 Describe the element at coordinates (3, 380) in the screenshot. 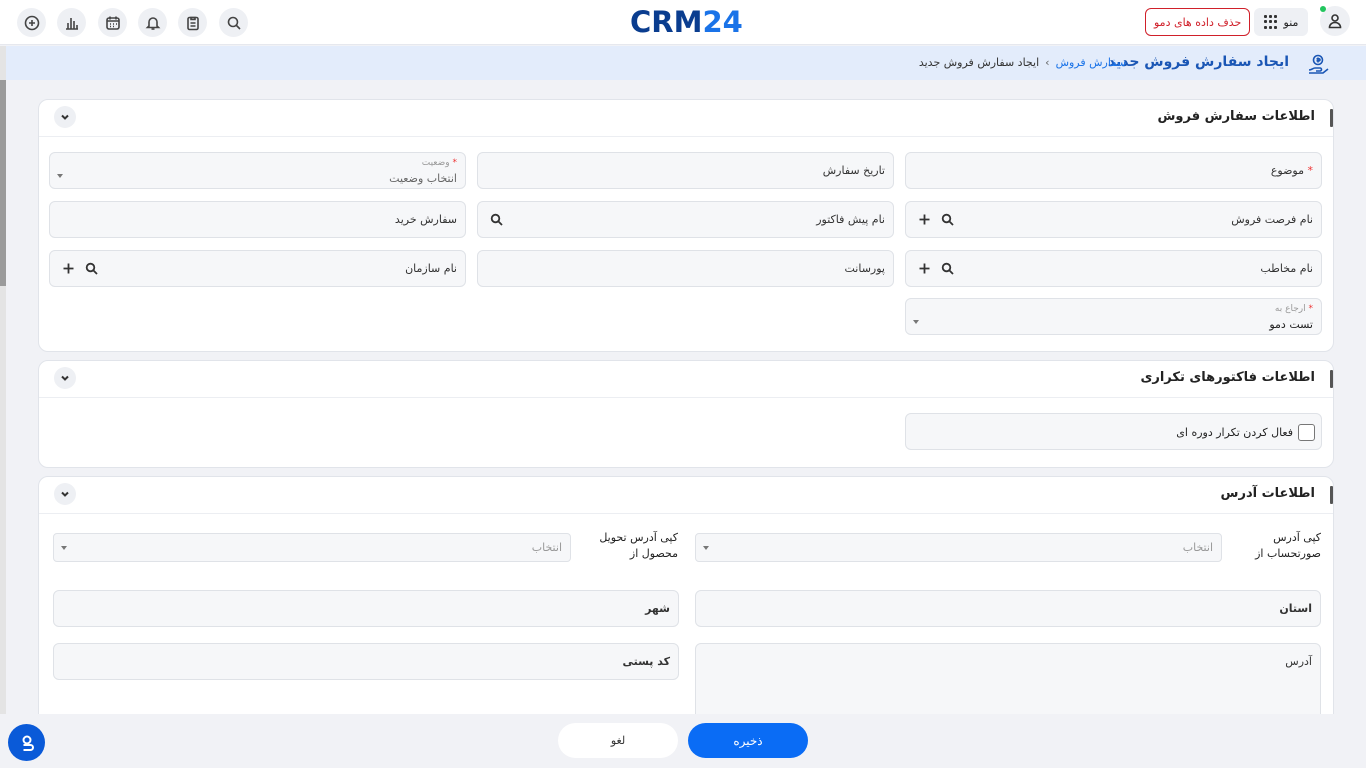

I see `page-scrollbar` at that location.